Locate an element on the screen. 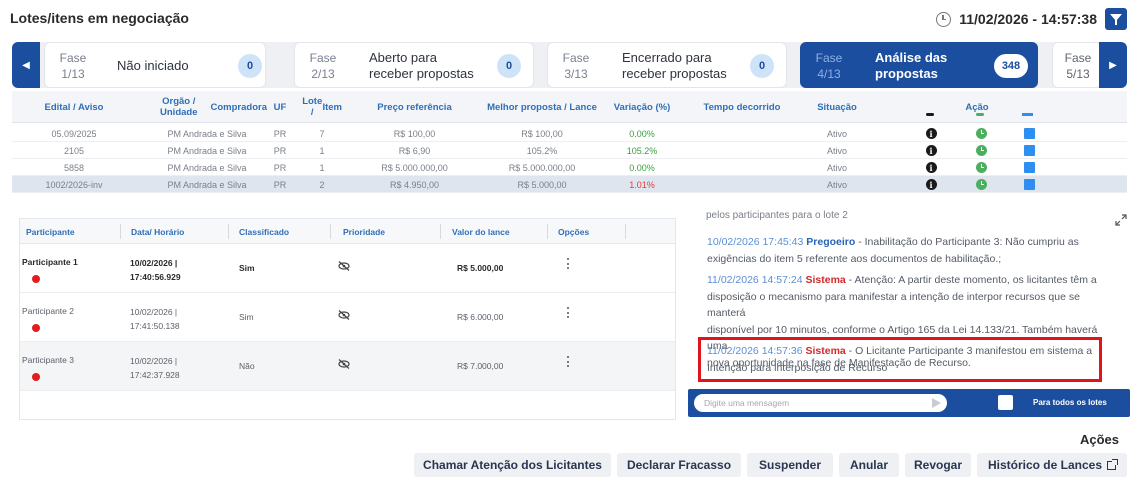  col-participante: Participante is located at coordinates (50, 231).